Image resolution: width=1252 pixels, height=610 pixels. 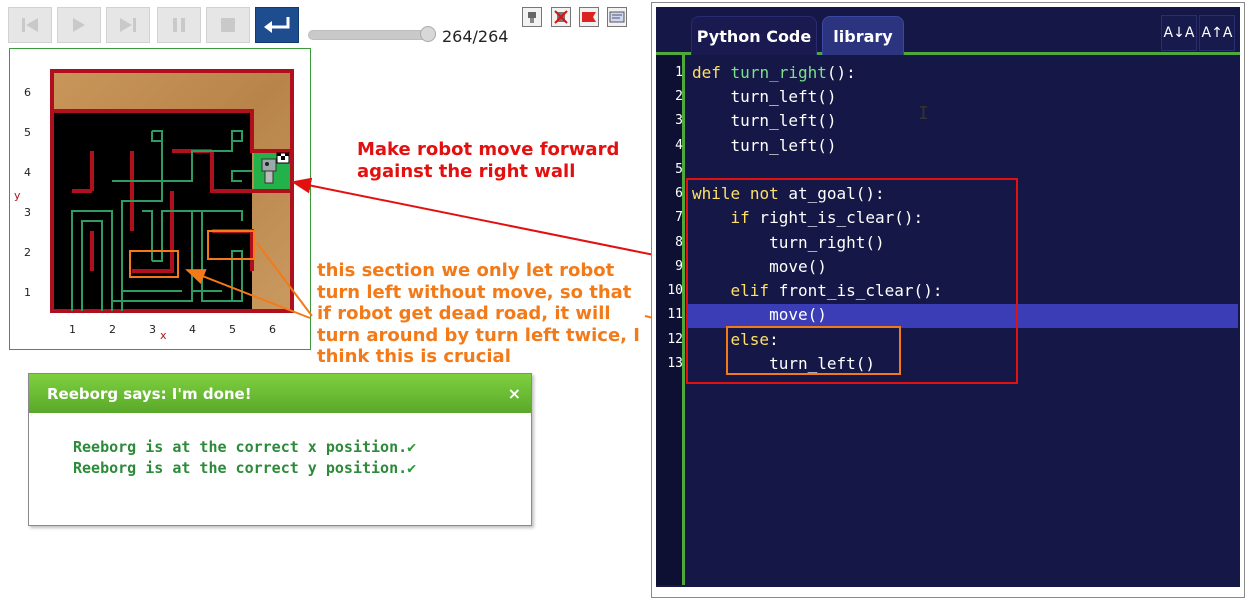 I want to click on font-increase-button: A↑A, so click(x=1217, y=33).